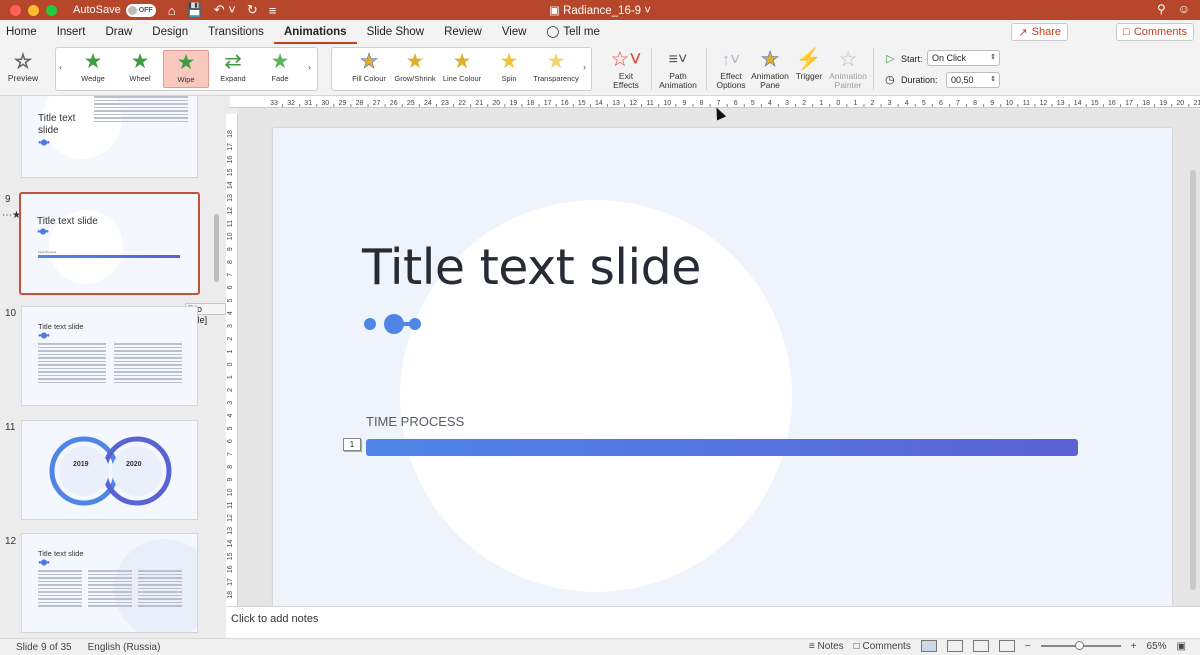 This screenshot has width=1200, height=655. What do you see at coordinates (650, 103) in the screenshot?
I see `ruler-number: 11` at bounding box center [650, 103].